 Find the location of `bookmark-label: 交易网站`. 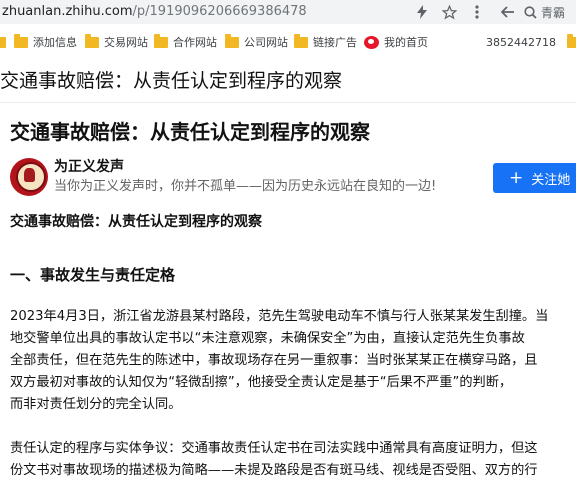

bookmark-label: 交易网站 is located at coordinates (126, 42).